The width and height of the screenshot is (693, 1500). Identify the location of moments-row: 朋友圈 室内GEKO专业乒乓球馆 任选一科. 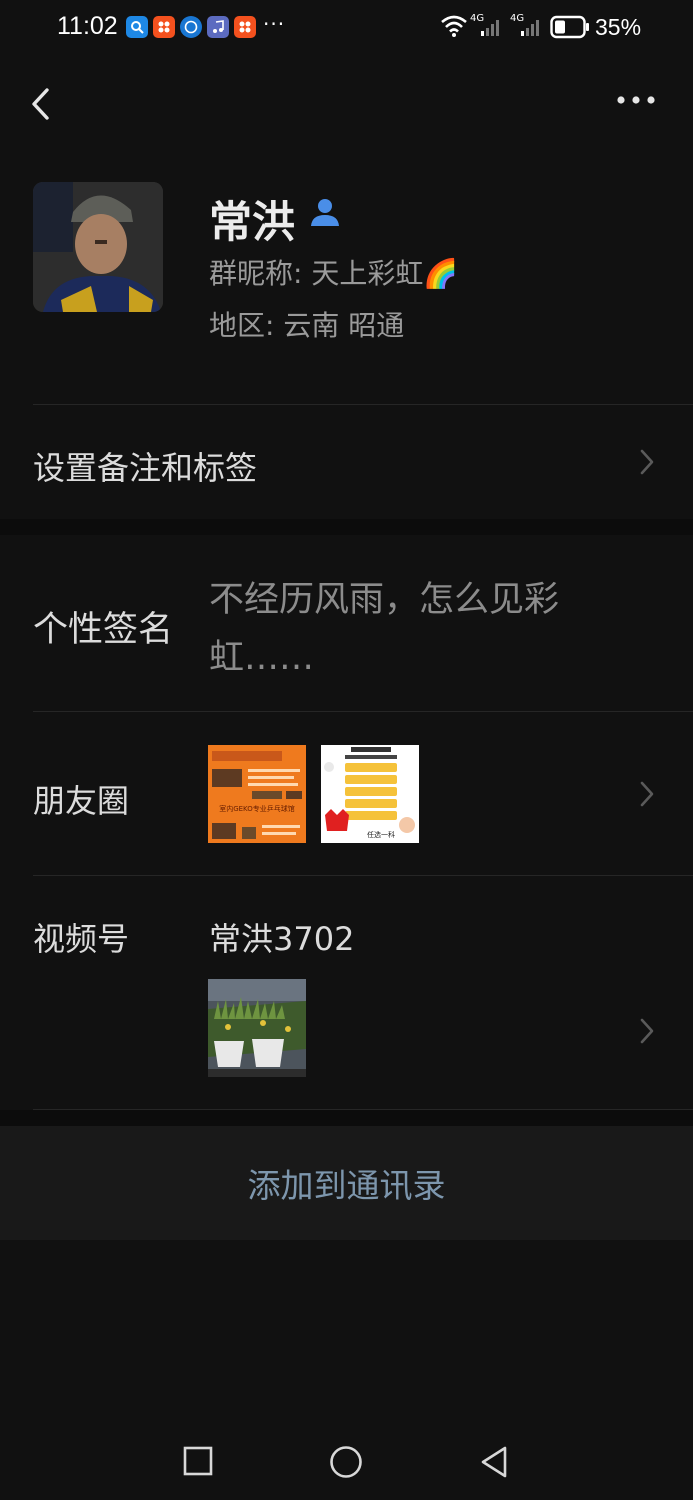
(346, 793).